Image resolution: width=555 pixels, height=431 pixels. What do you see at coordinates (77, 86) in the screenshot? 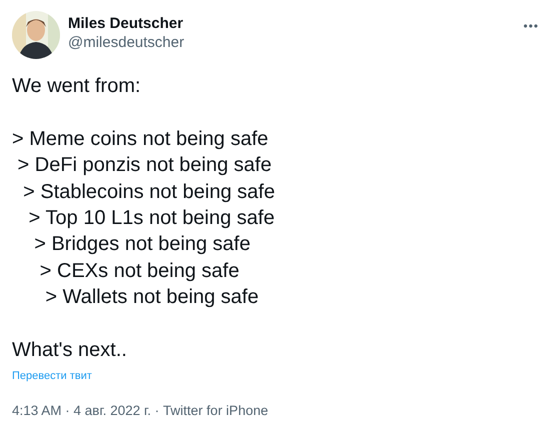
I see `tweet-text-line: We went from:` at bounding box center [77, 86].